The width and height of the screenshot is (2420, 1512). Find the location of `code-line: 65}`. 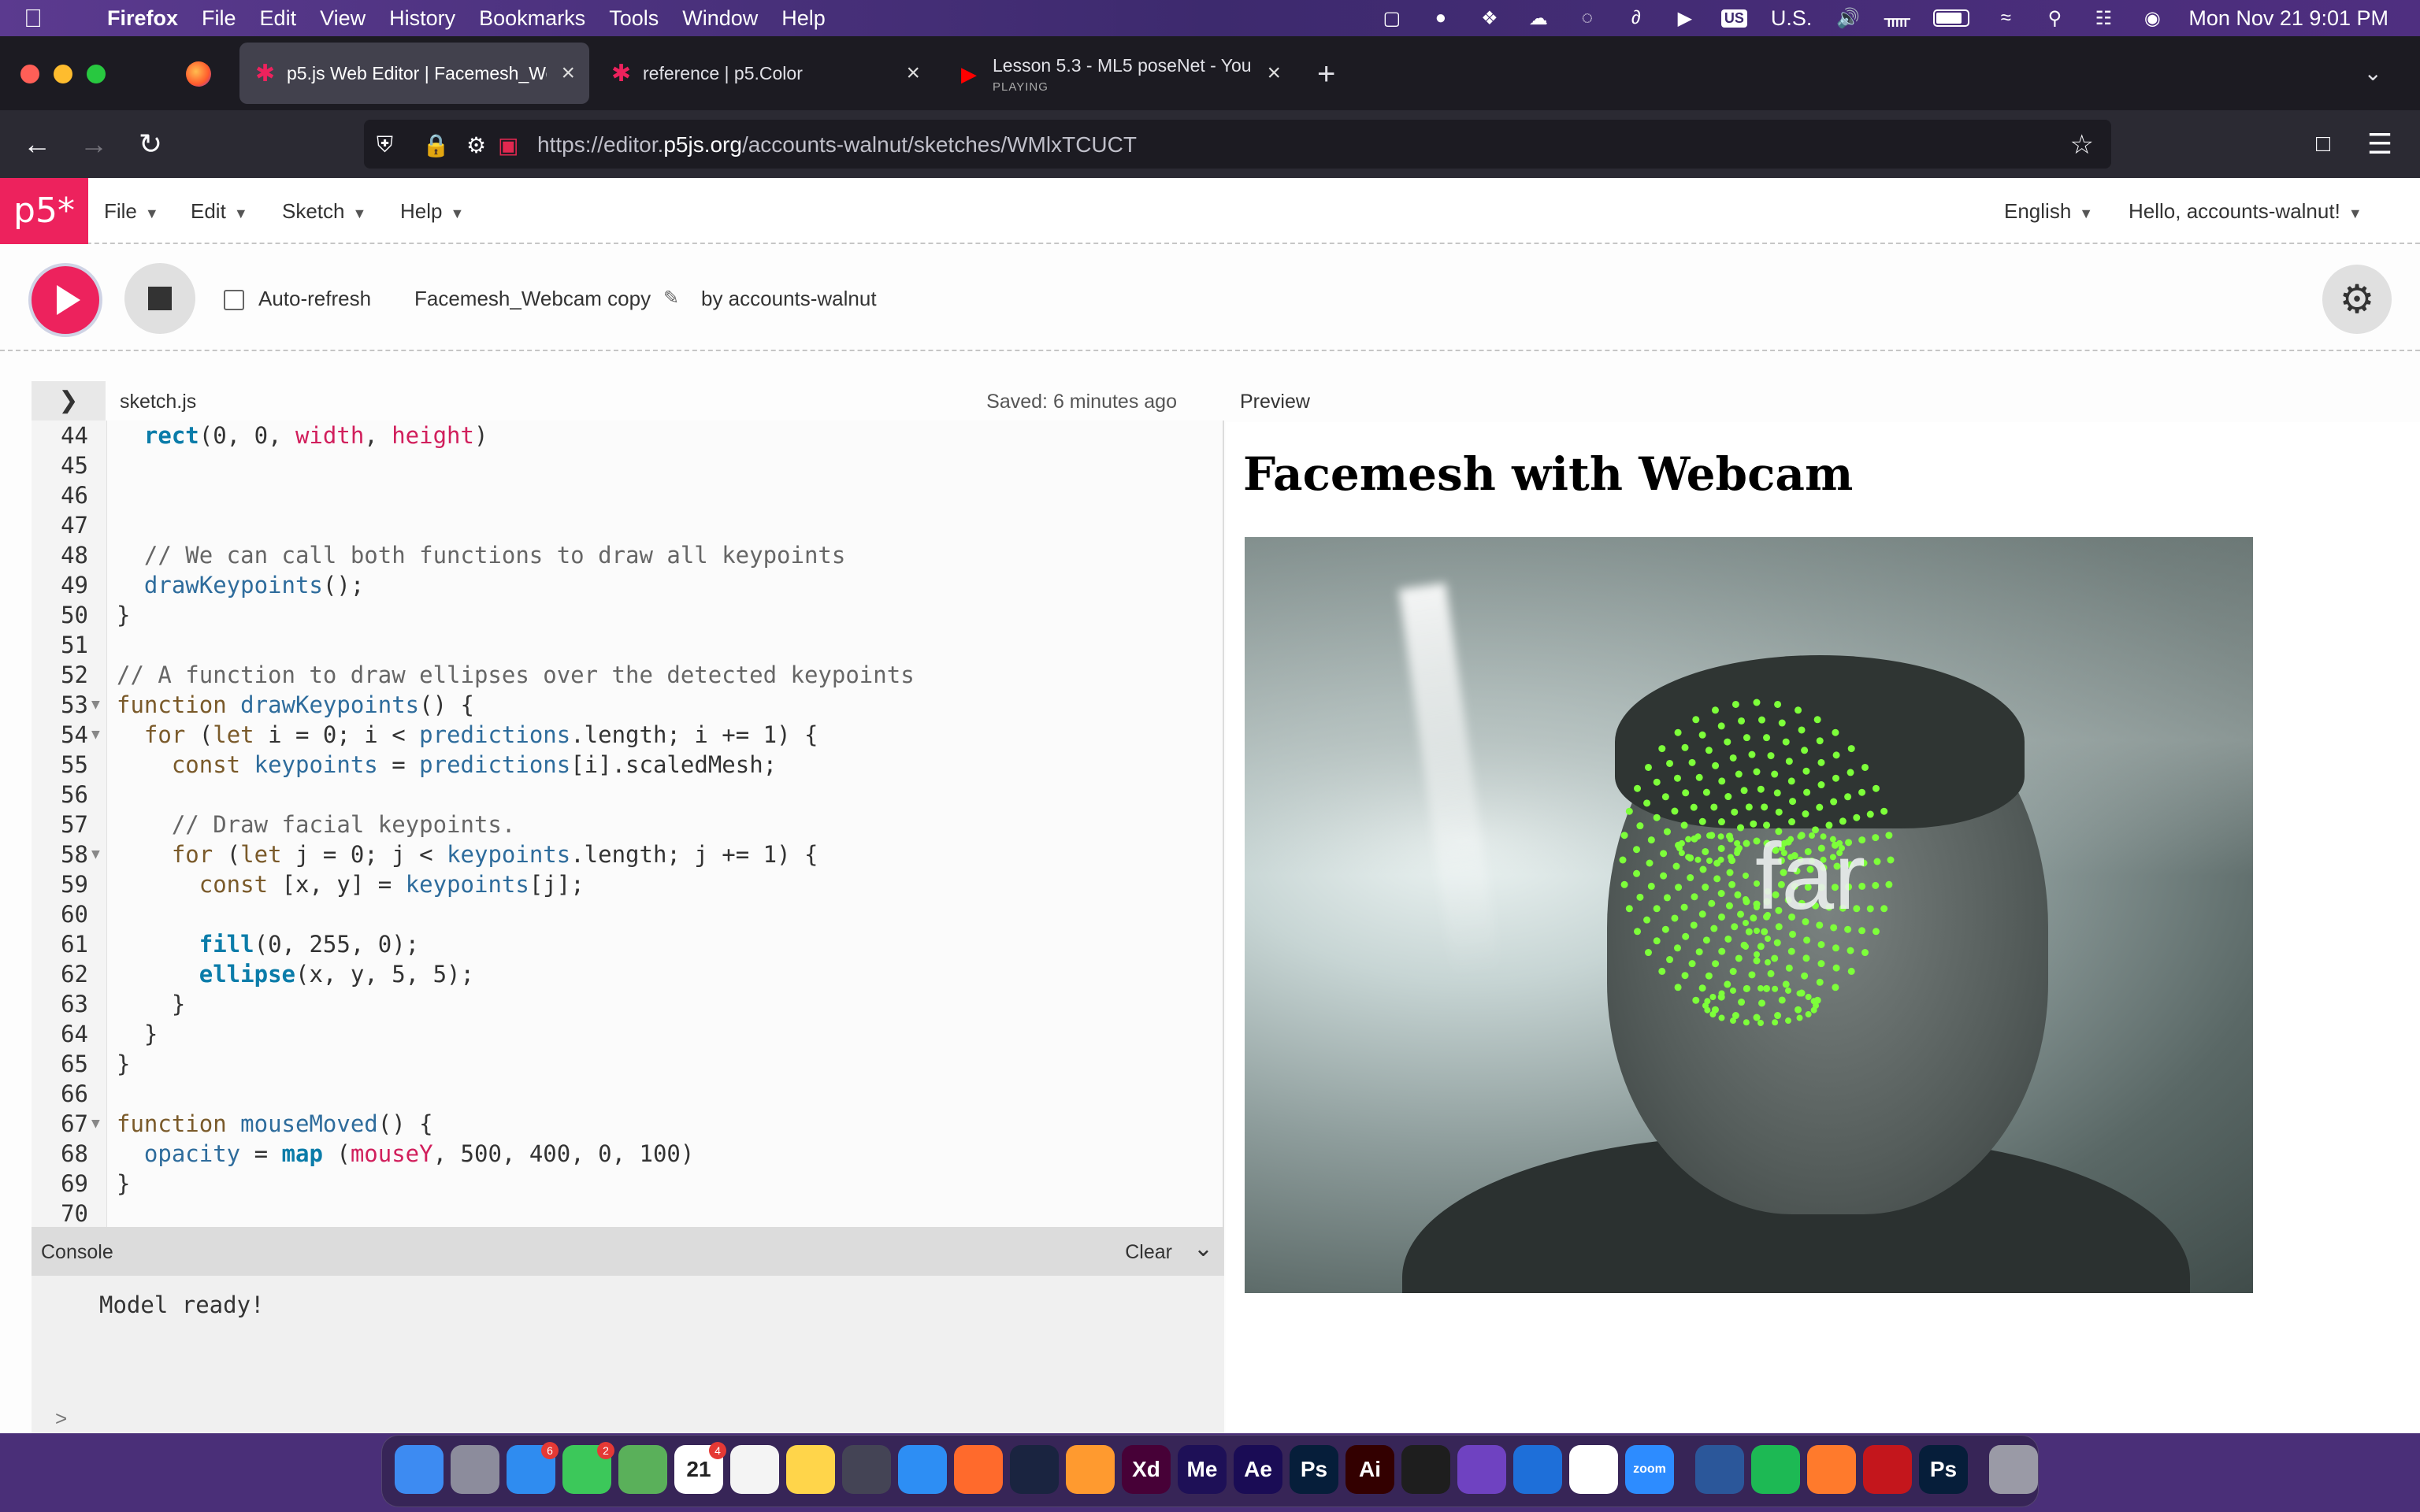

code-line: 65} is located at coordinates (627, 1064).